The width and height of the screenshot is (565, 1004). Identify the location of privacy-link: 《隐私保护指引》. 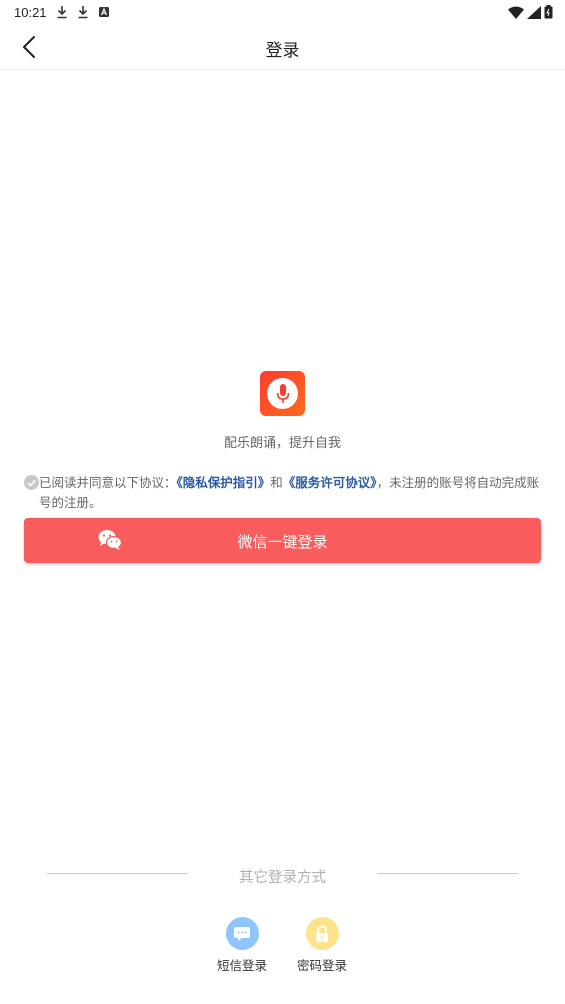
(224, 482).